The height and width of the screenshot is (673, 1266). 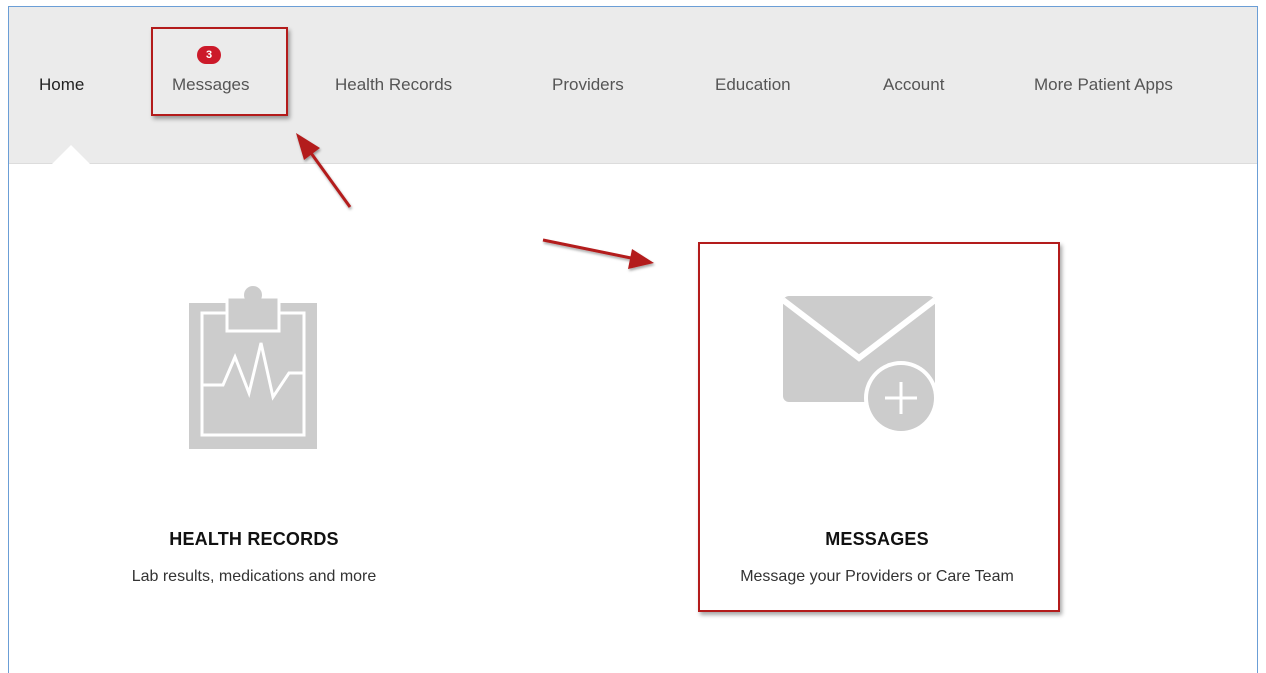 I want to click on arrow-to-messages-tile, so click(x=598, y=253).